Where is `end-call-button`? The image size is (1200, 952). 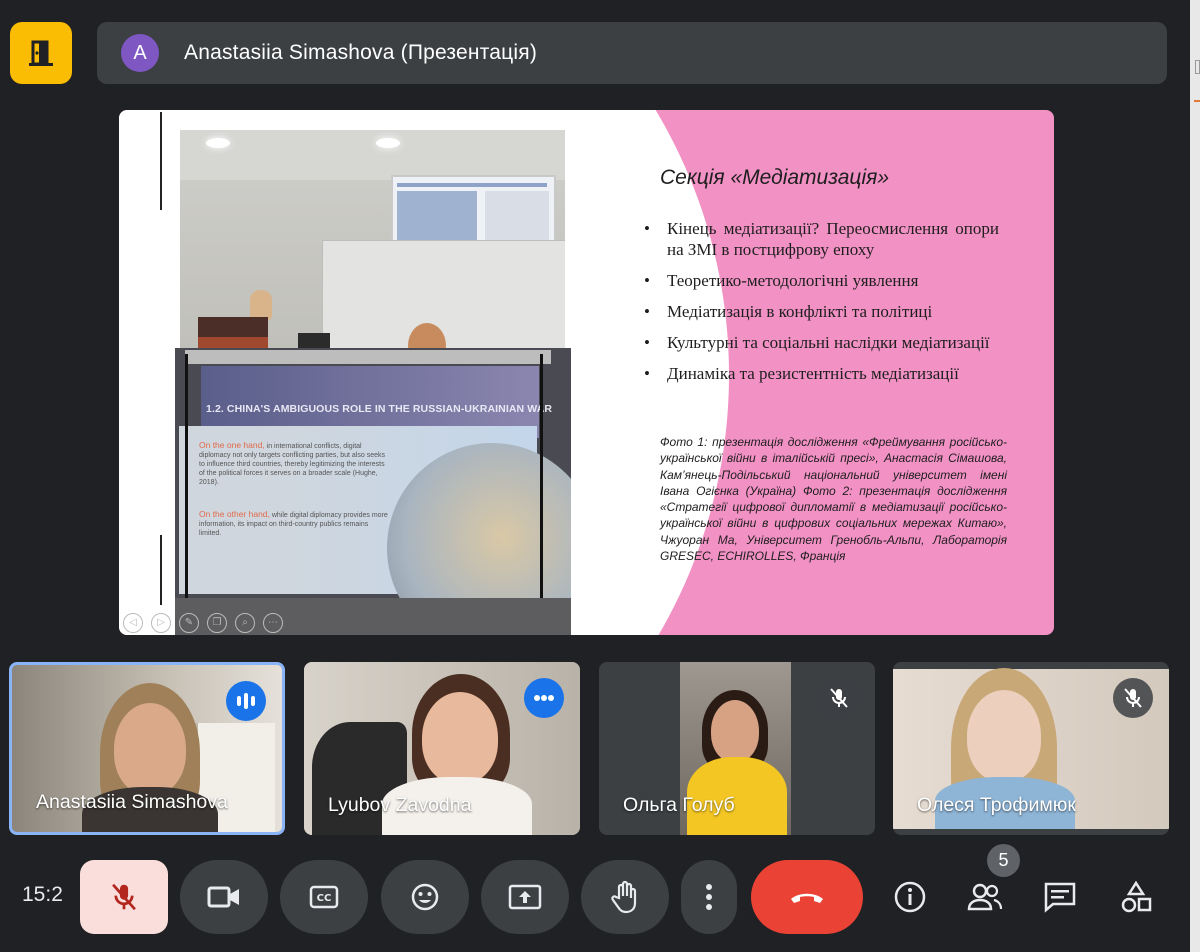
end-call-button is located at coordinates (807, 897).